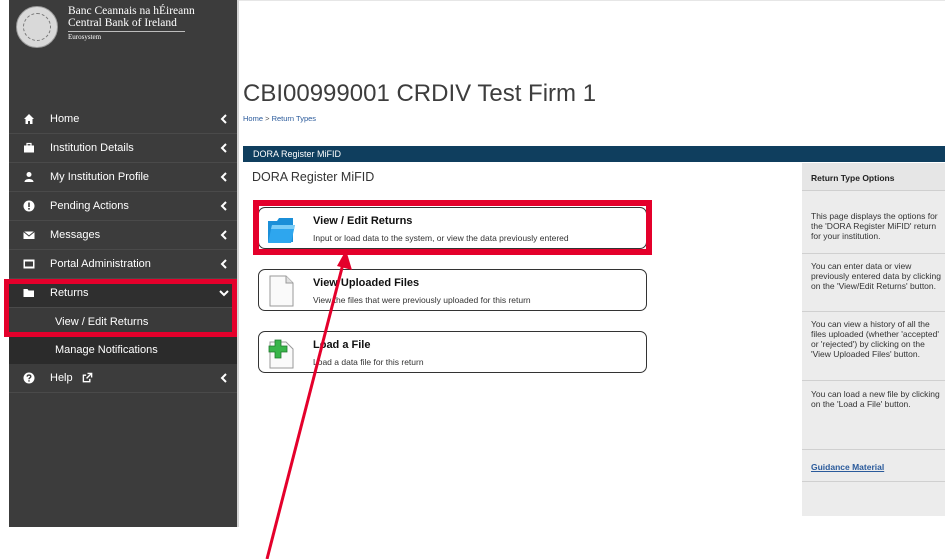  What do you see at coordinates (368, 362) in the screenshot?
I see `option-description: Load a data file for this return` at bounding box center [368, 362].